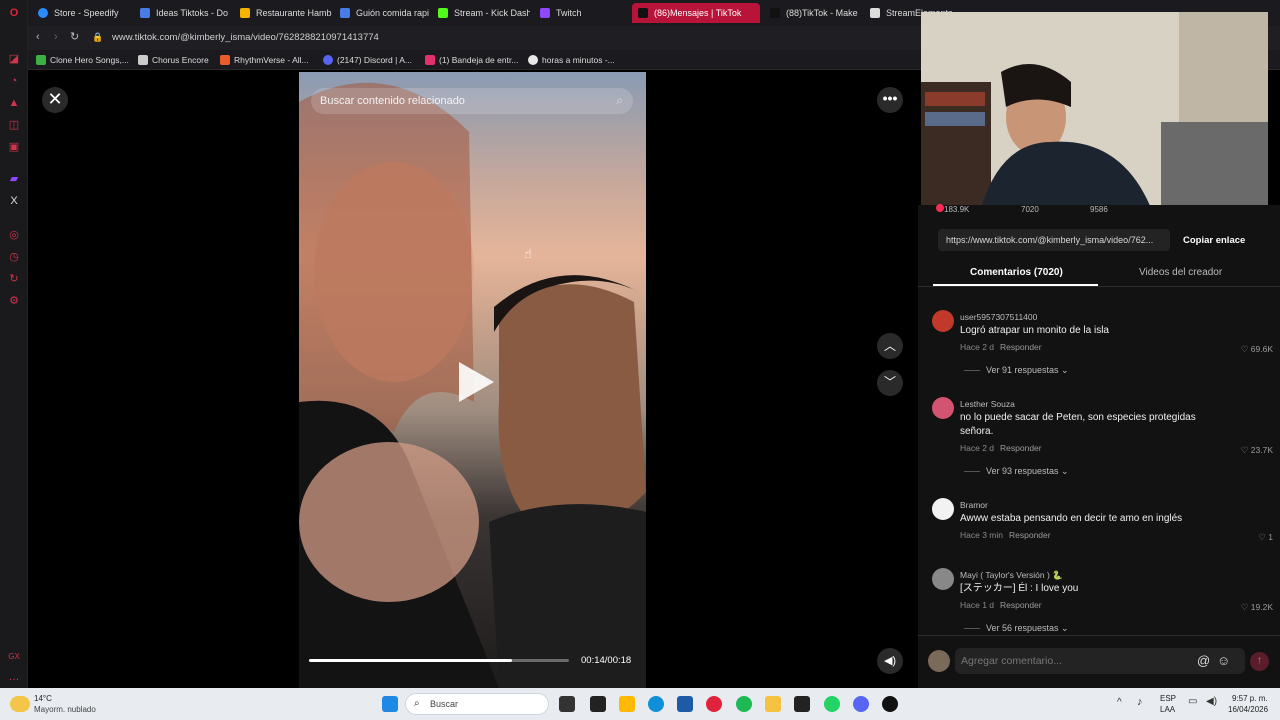  Describe the element at coordinates (1203, 660) in the screenshot. I see `mention-icon: @` at that location.